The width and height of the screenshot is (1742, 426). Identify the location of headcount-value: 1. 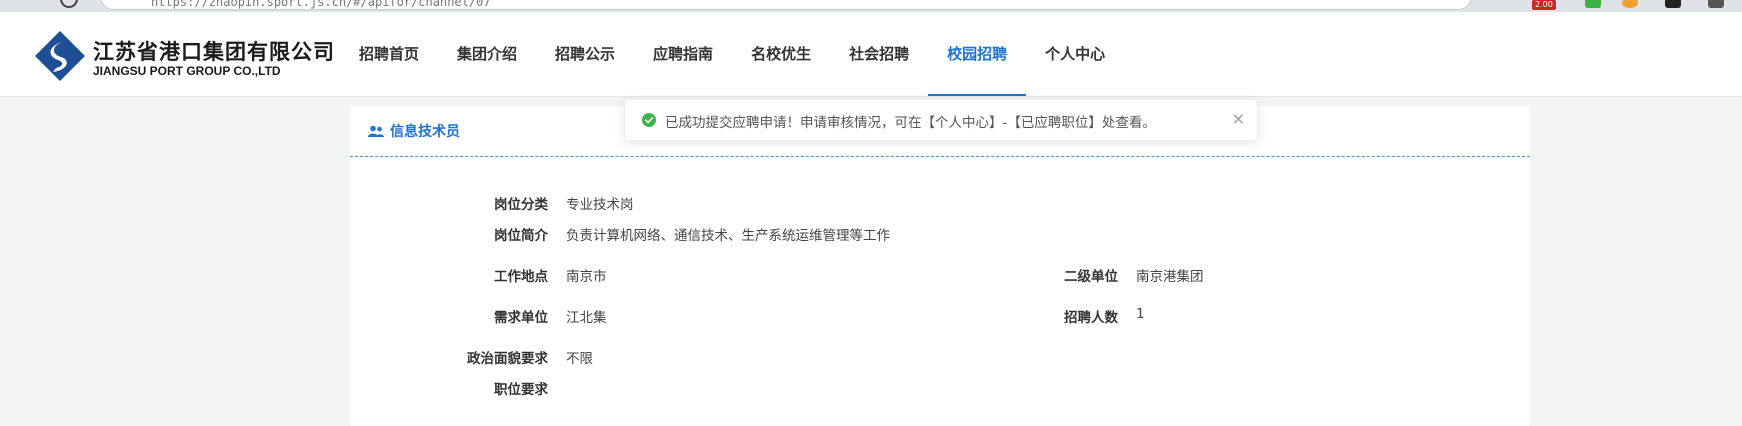
(1140, 314).